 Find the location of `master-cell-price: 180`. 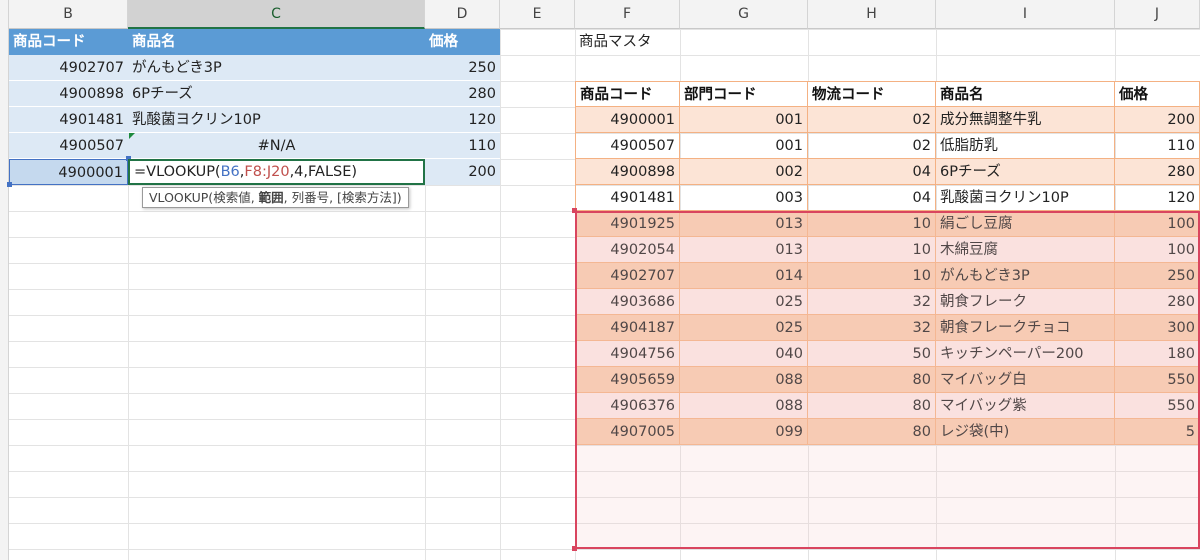

master-cell-price: 180 is located at coordinates (1157, 354).